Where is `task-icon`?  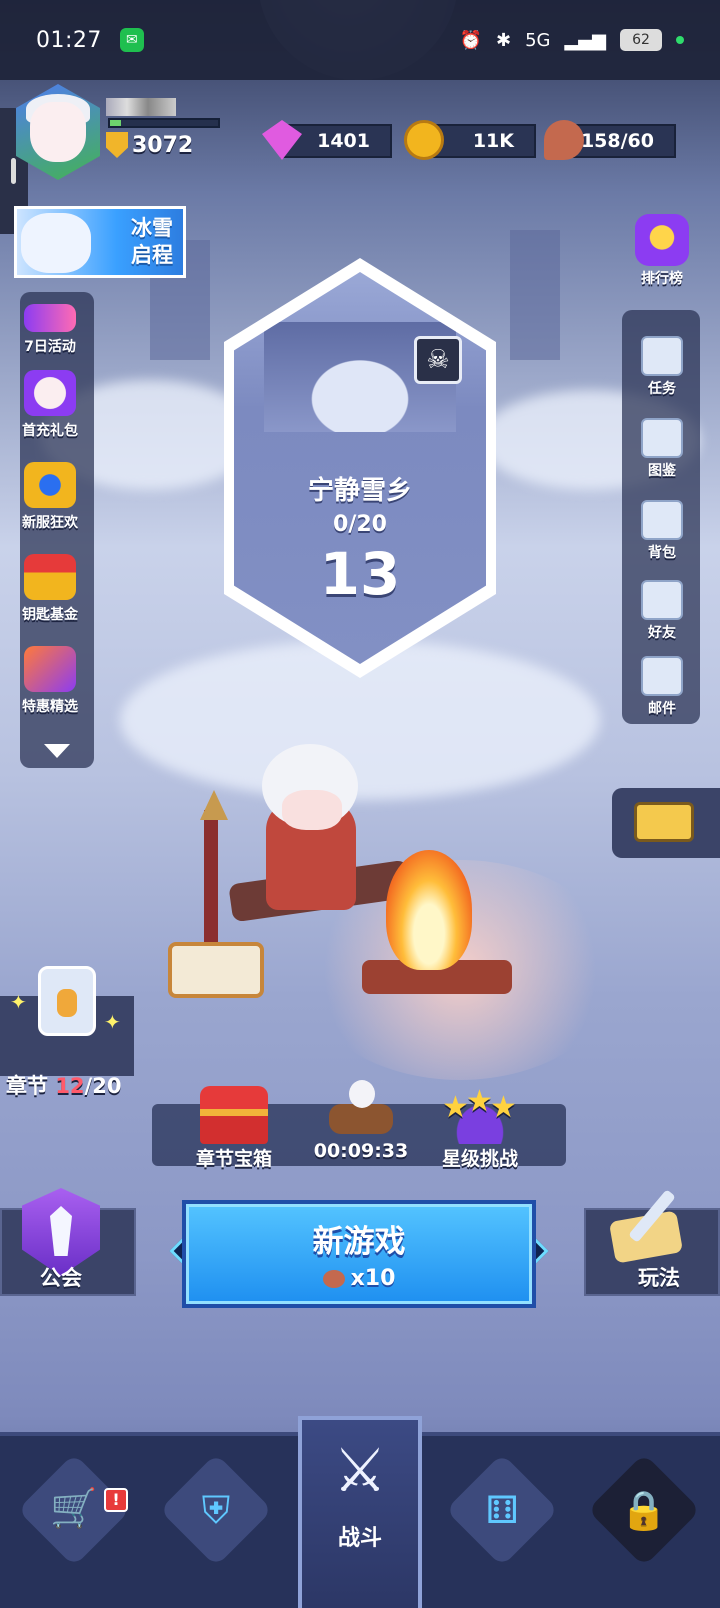
task-icon is located at coordinates (662, 356).